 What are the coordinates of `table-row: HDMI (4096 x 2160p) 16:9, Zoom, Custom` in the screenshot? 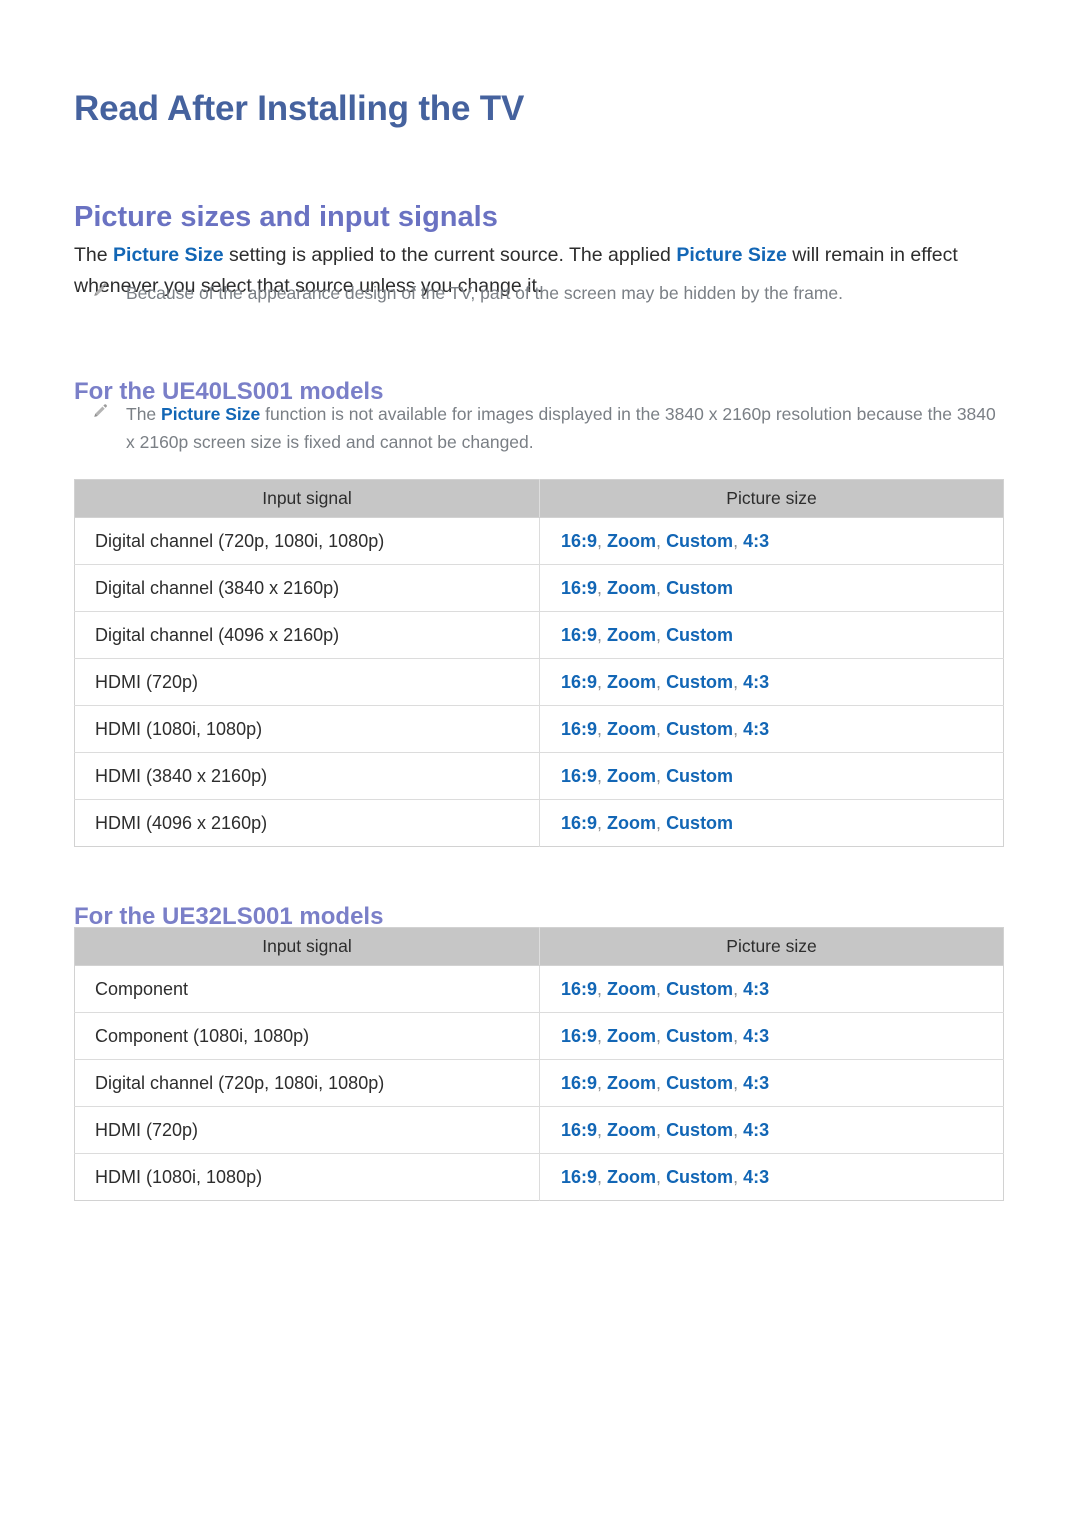 It's located at (539, 823).